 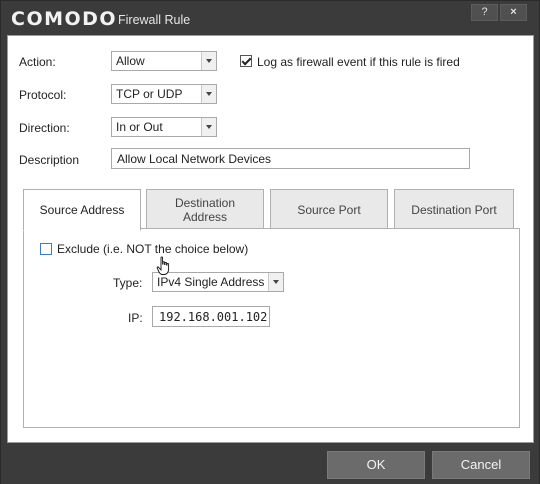 What do you see at coordinates (290, 158) in the screenshot?
I see `description-input: Allow Local Network Devices` at bounding box center [290, 158].